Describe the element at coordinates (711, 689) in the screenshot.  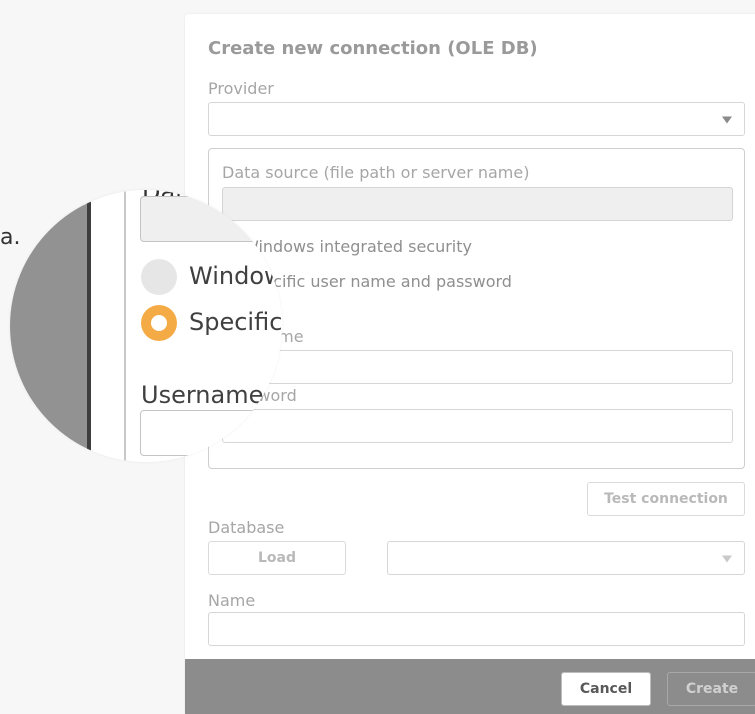
I see `create-button: Create` at that location.